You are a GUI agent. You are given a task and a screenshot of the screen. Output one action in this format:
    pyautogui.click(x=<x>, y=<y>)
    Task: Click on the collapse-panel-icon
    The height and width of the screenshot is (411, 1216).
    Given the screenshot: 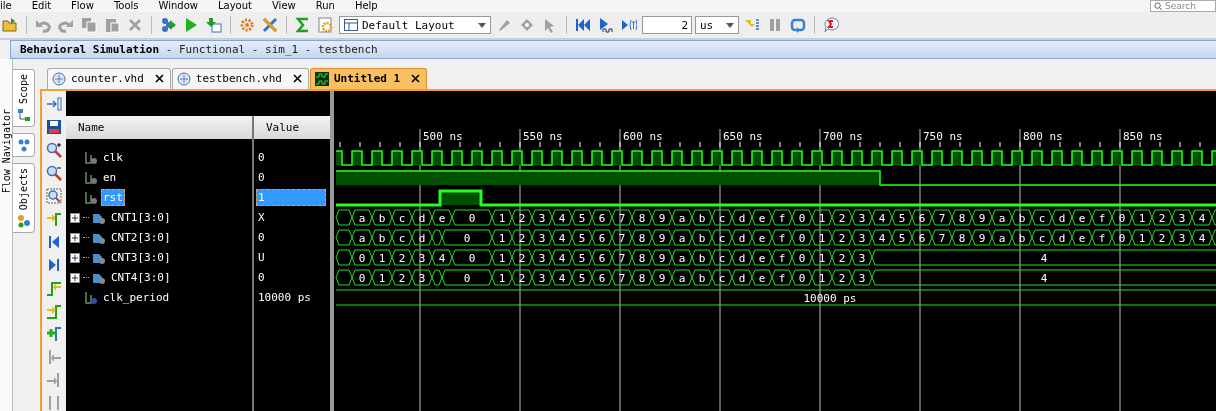 What is the action you would take?
    pyautogui.click(x=54, y=103)
    